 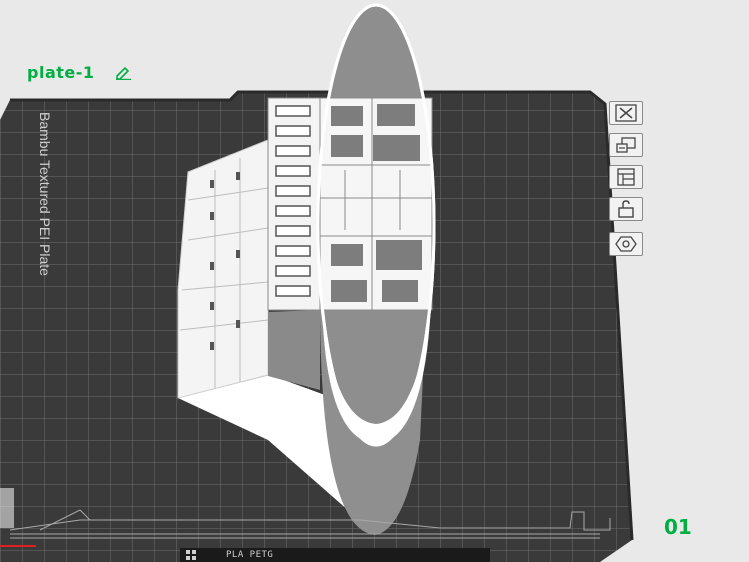 I want to click on plate-number: 01, so click(x=678, y=527).